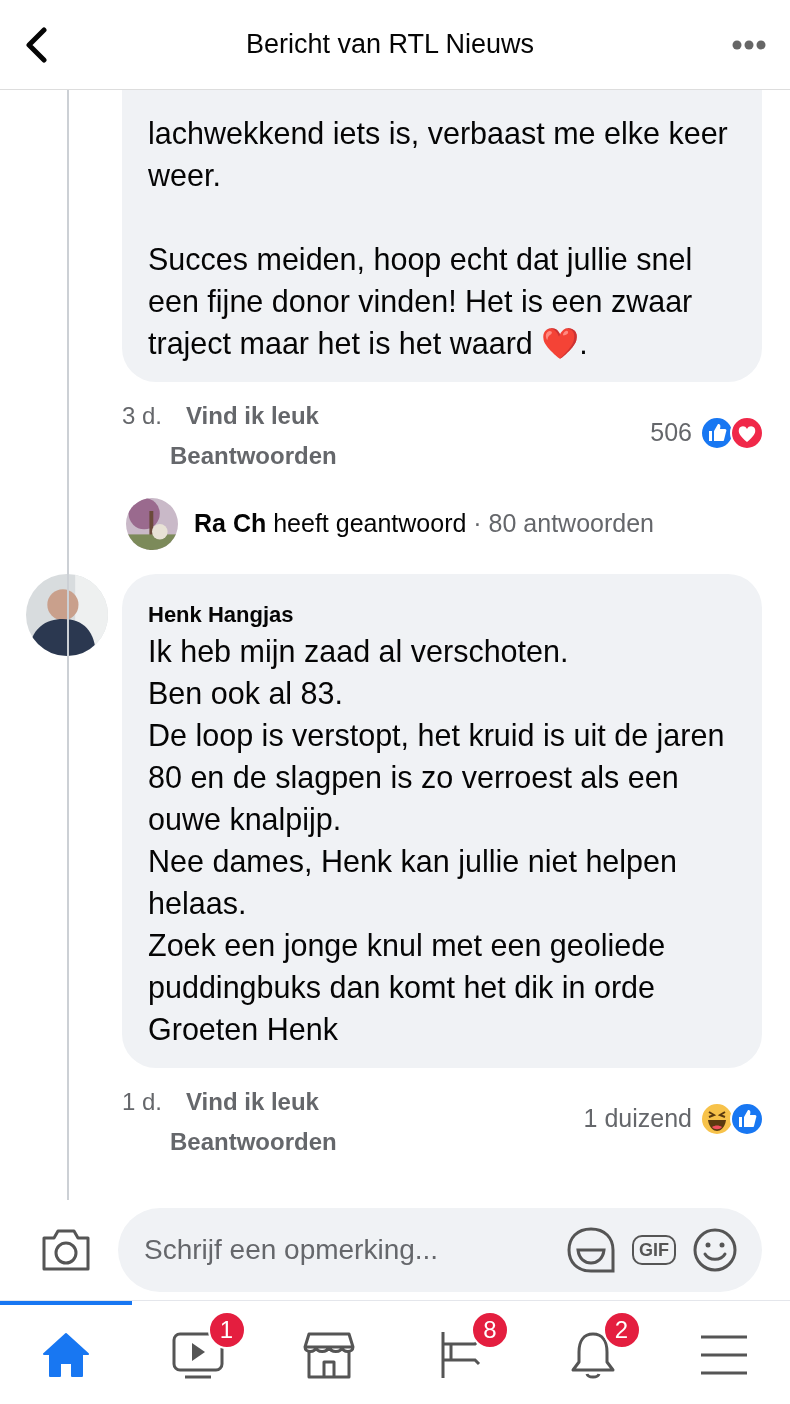  What do you see at coordinates (66, 1250) in the screenshot?
I see `camera-icon` at bounding box center [66, 1250].